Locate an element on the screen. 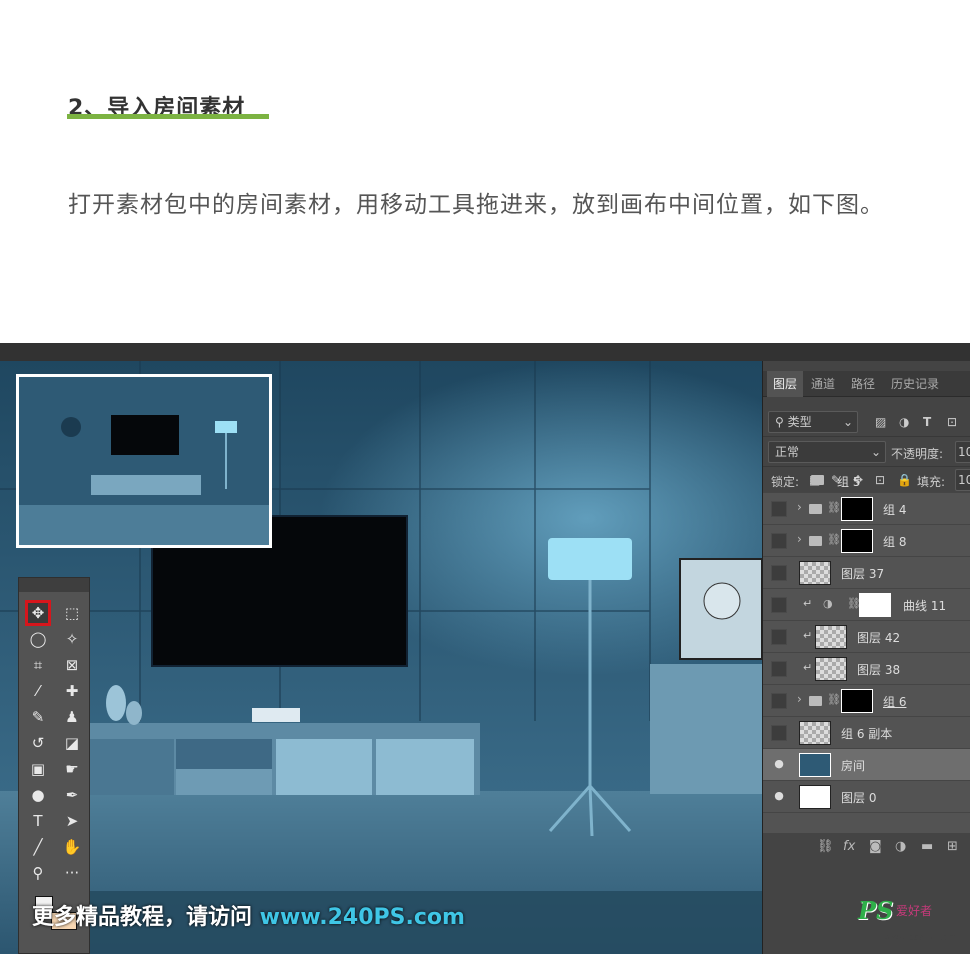  tab-2: 路径 is located at coordinates (863, 384).